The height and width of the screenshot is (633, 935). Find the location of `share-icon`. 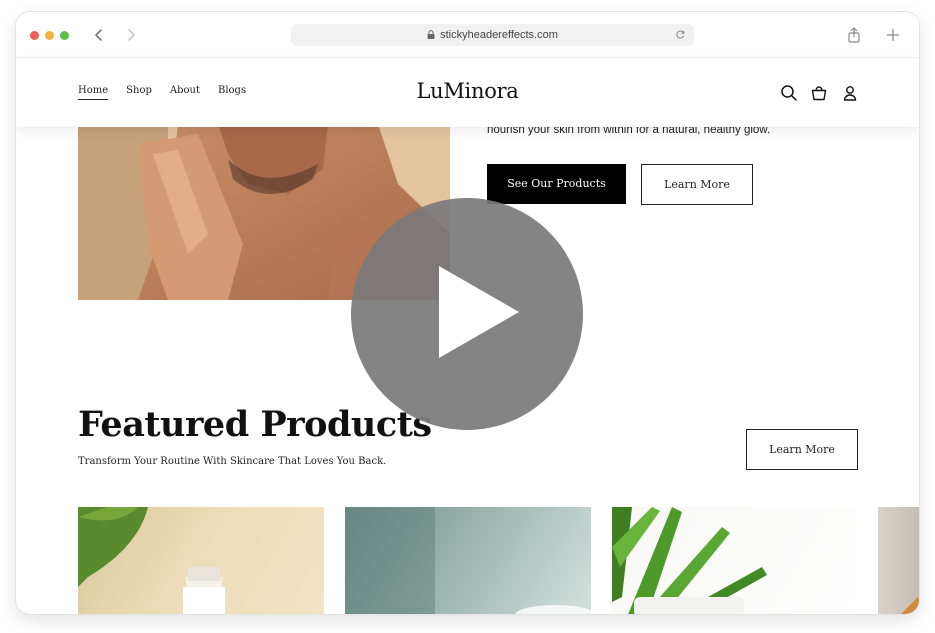

share-icon is located at coordinates (854, 35).